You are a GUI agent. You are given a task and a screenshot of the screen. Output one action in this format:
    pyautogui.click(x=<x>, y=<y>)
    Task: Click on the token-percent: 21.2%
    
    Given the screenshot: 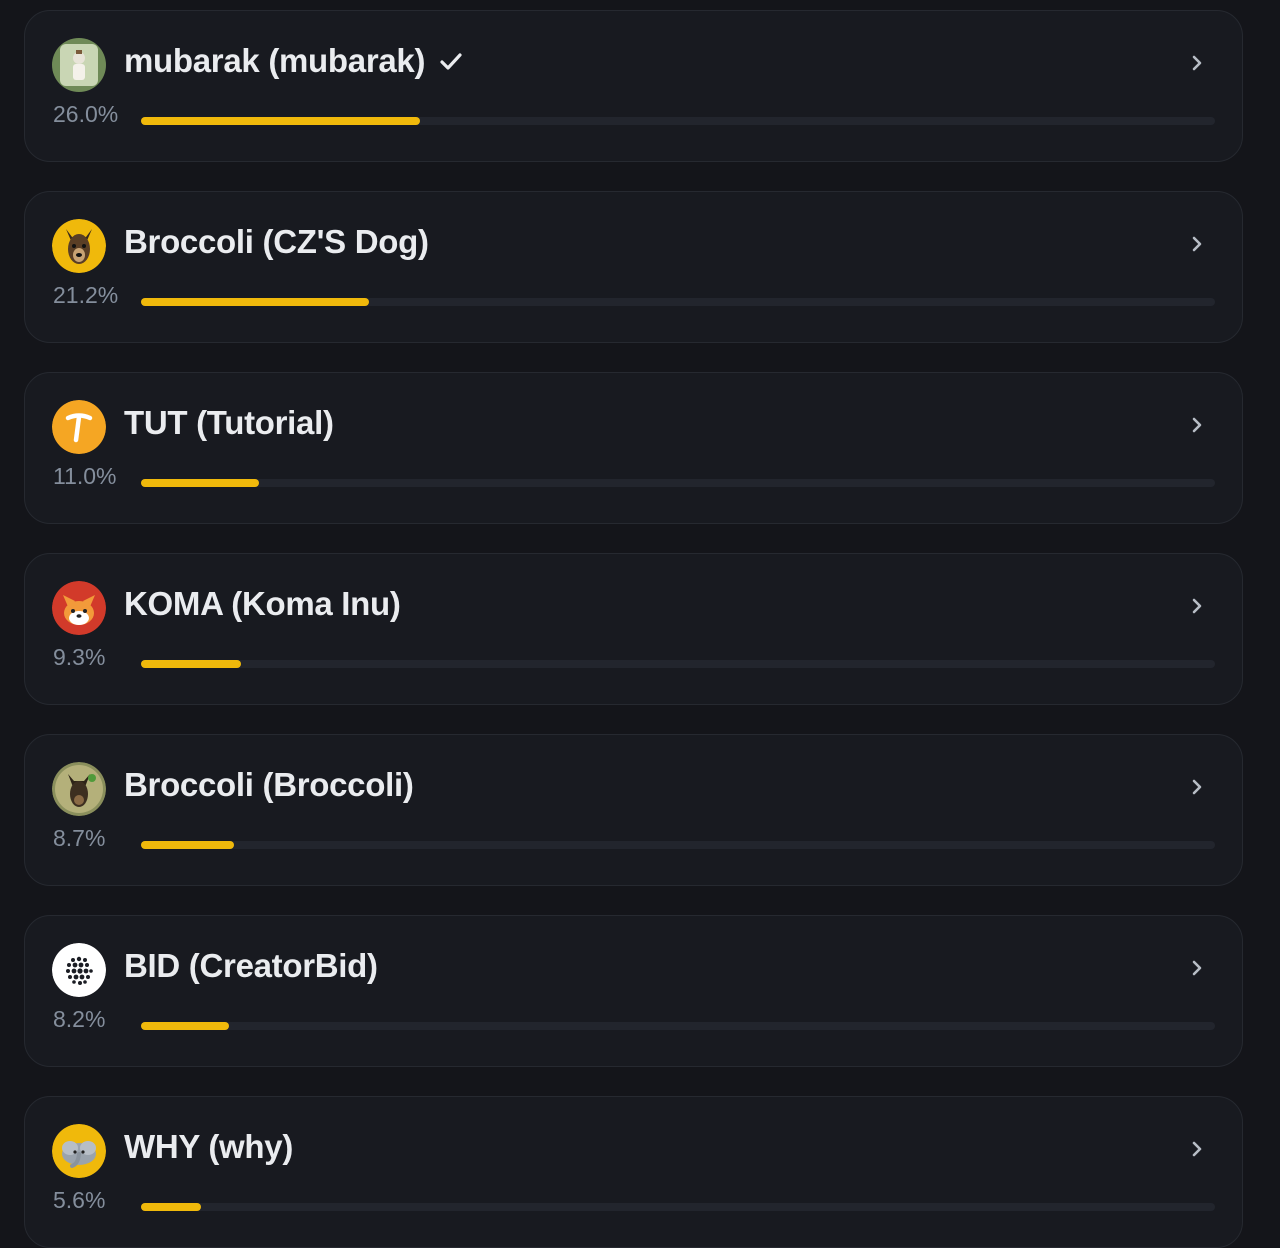 What is the action you would take?
    pyautogui.click(x=86, y=295)
    